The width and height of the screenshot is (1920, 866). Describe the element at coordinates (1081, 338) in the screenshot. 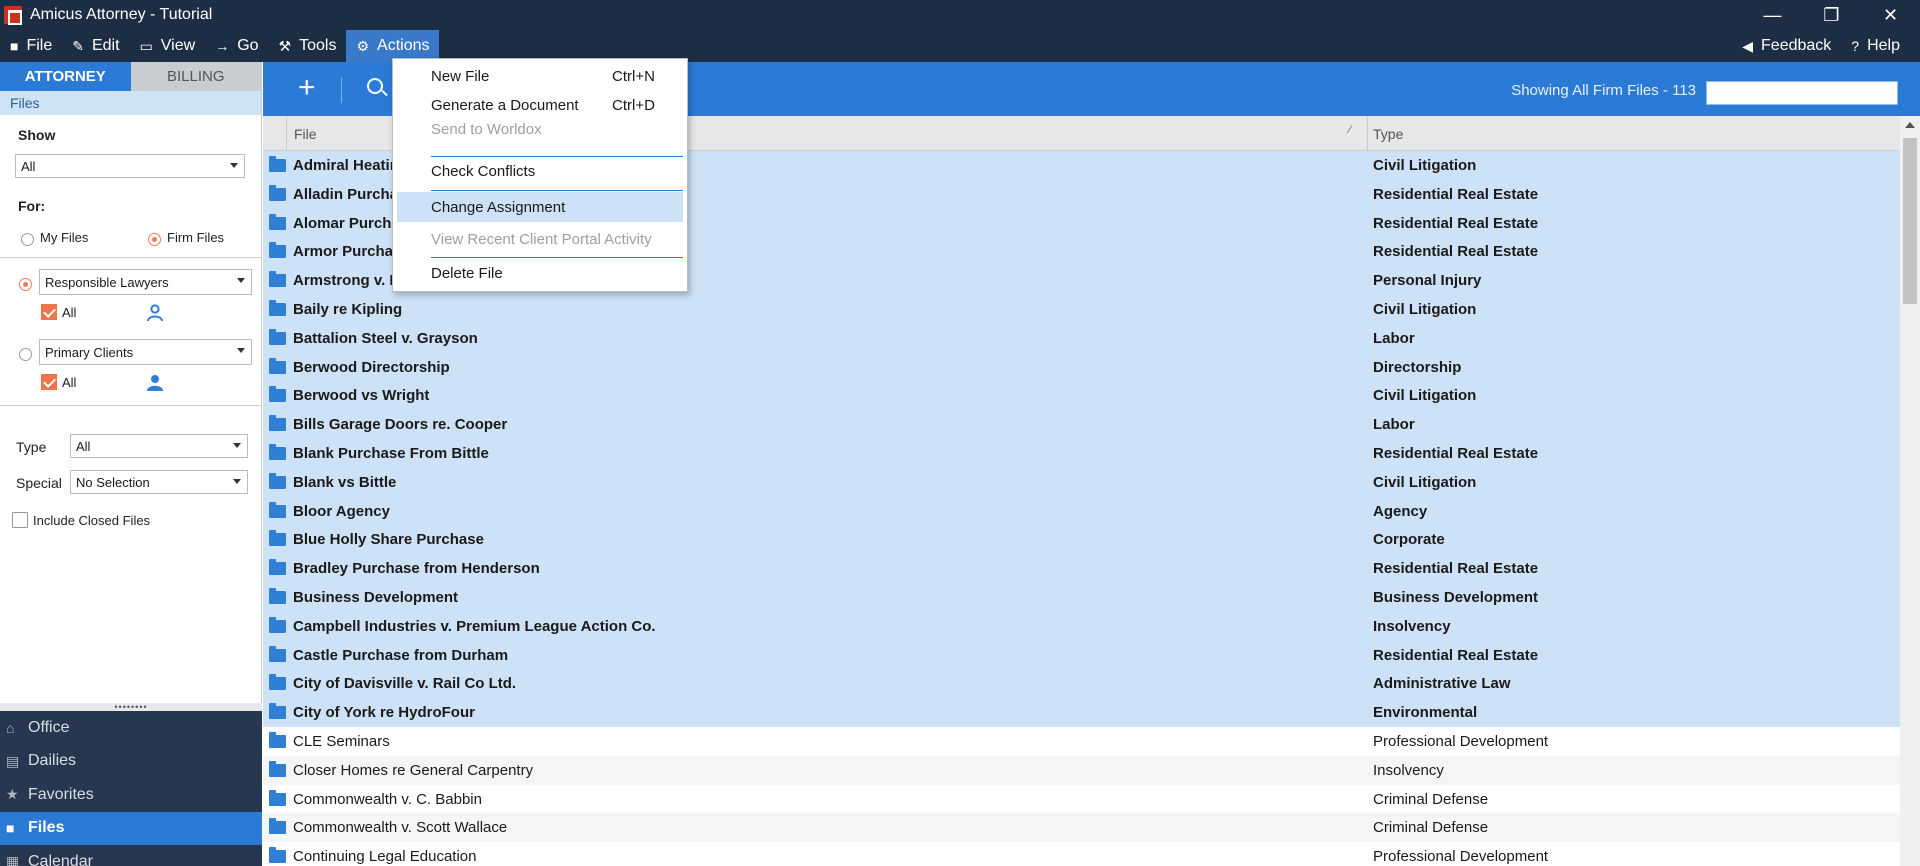

I see `table-row: Battalion Steel v. Grayson Labor` at that location.